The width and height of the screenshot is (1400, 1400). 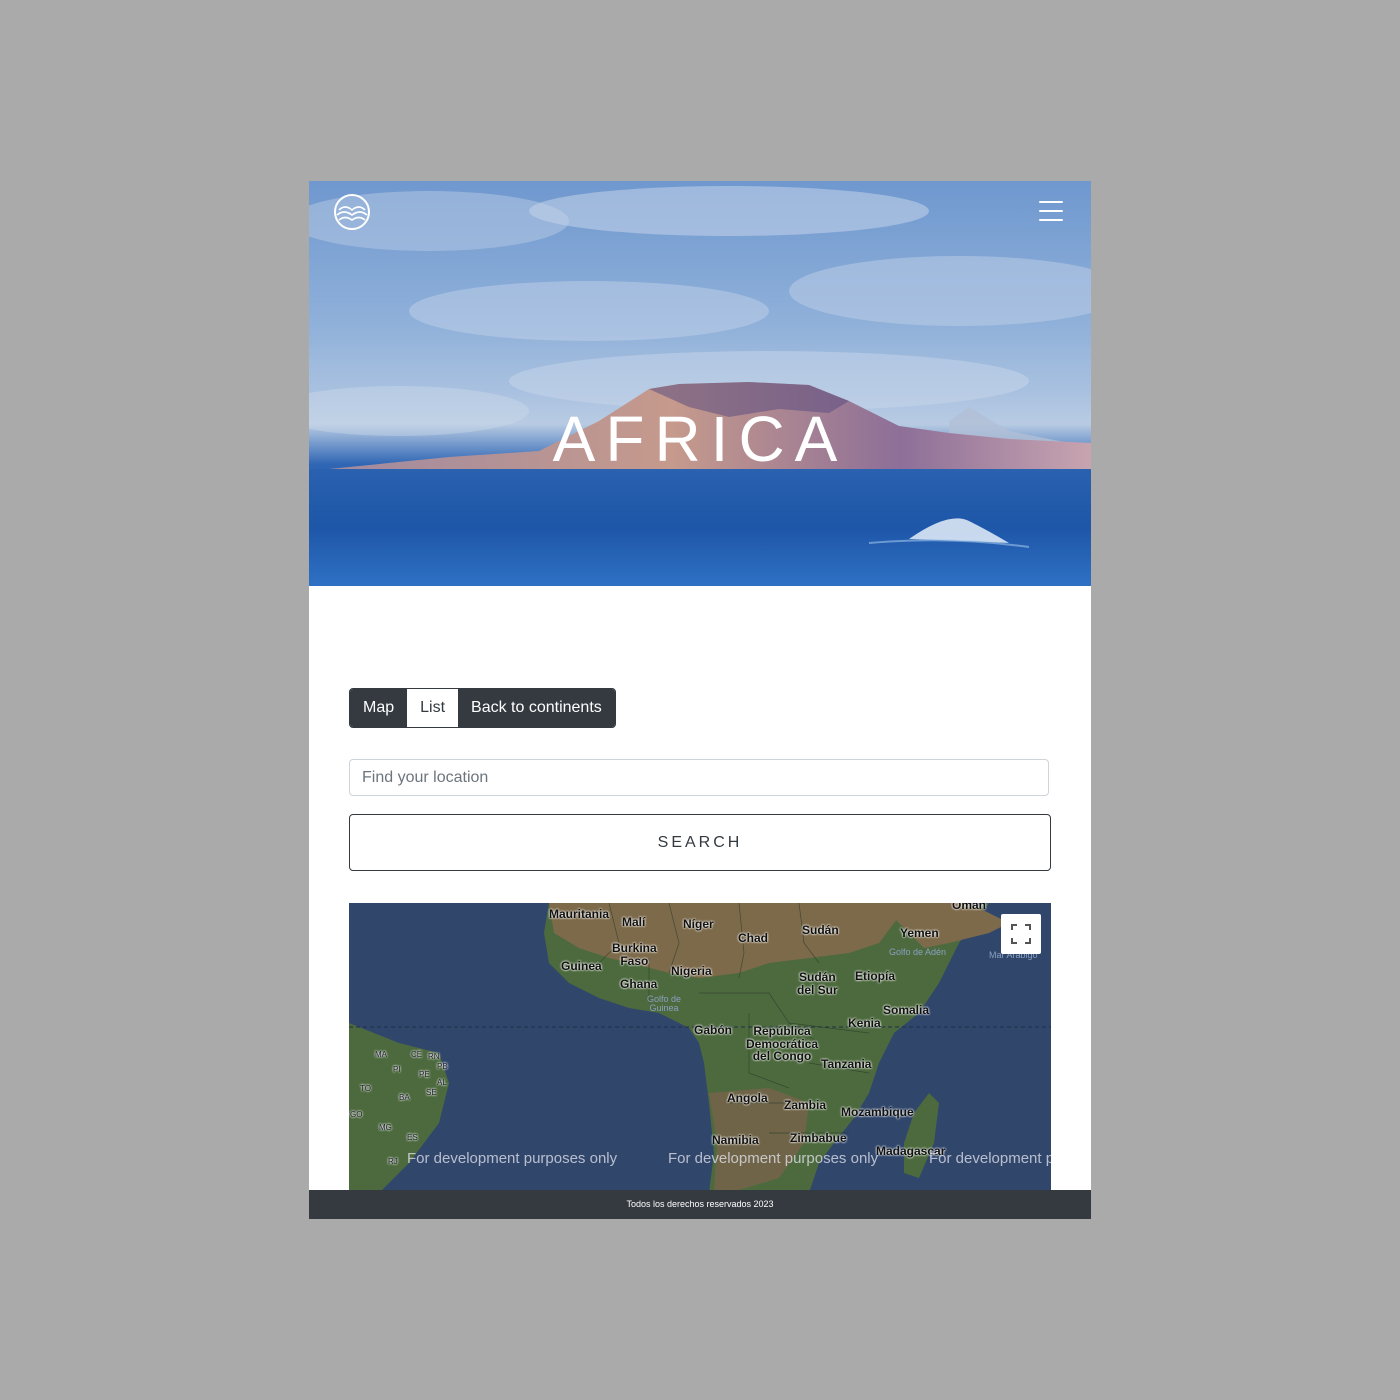 I want to click on map-label-state-pb: PB, so click(x=442, y=1066).